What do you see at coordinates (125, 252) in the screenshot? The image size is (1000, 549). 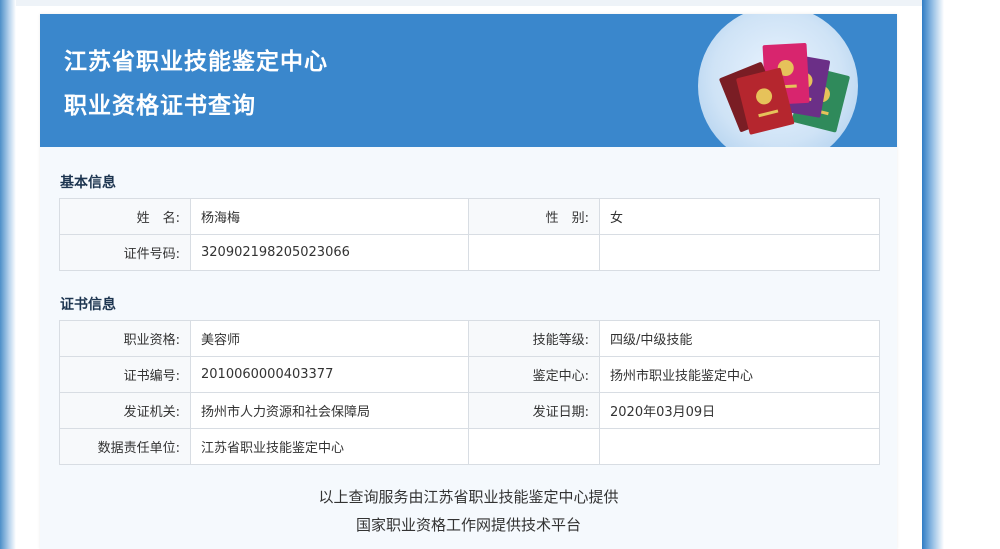 I see `id-number-label: 证件号码:` at bounding box center [125, 252].